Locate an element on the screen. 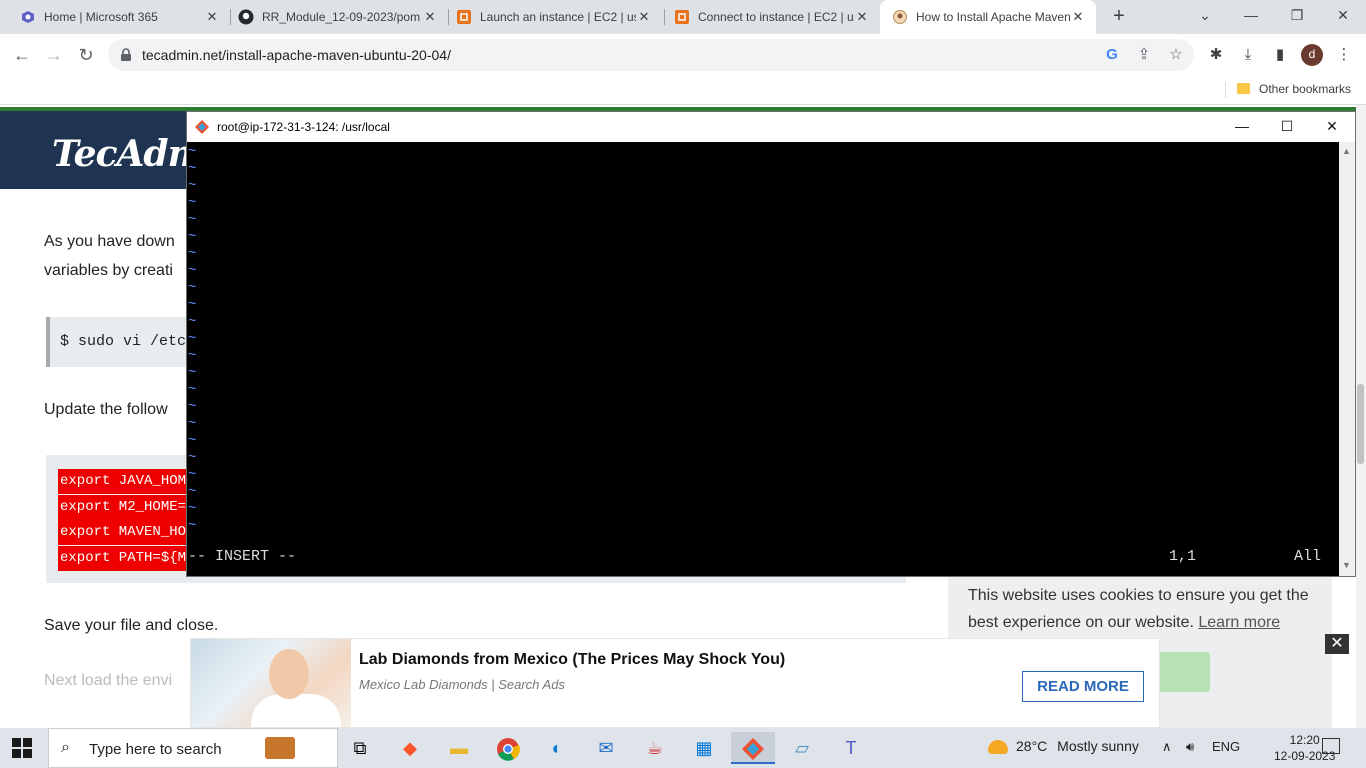  terminal-title: root@ip-172-31-3-124: /usr/local is located at coordinates (303, 127).